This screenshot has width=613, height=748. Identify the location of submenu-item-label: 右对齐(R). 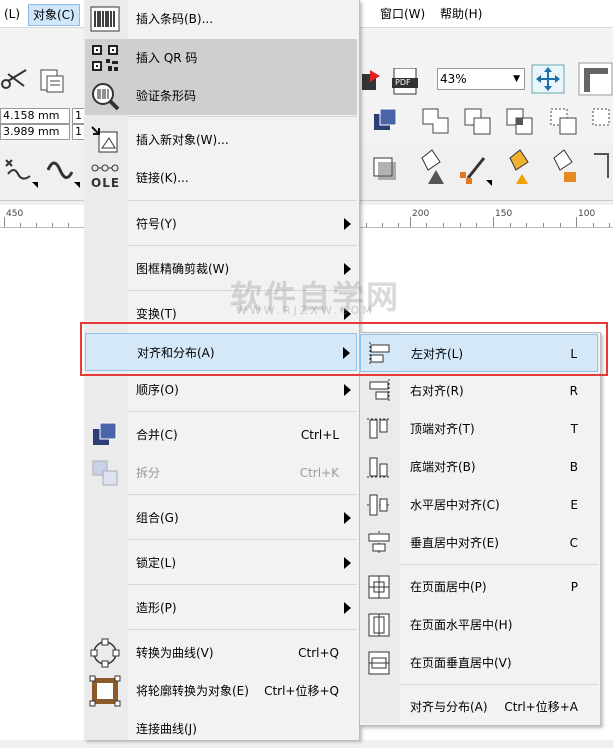
(437, 391).